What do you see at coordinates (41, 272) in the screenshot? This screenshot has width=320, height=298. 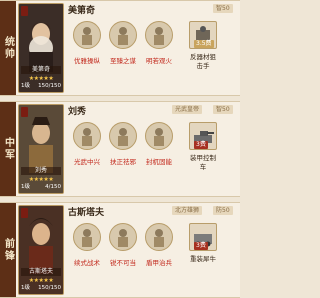 I see `portrait-name: 古斯塔夫` at bounding box center [41, 272].